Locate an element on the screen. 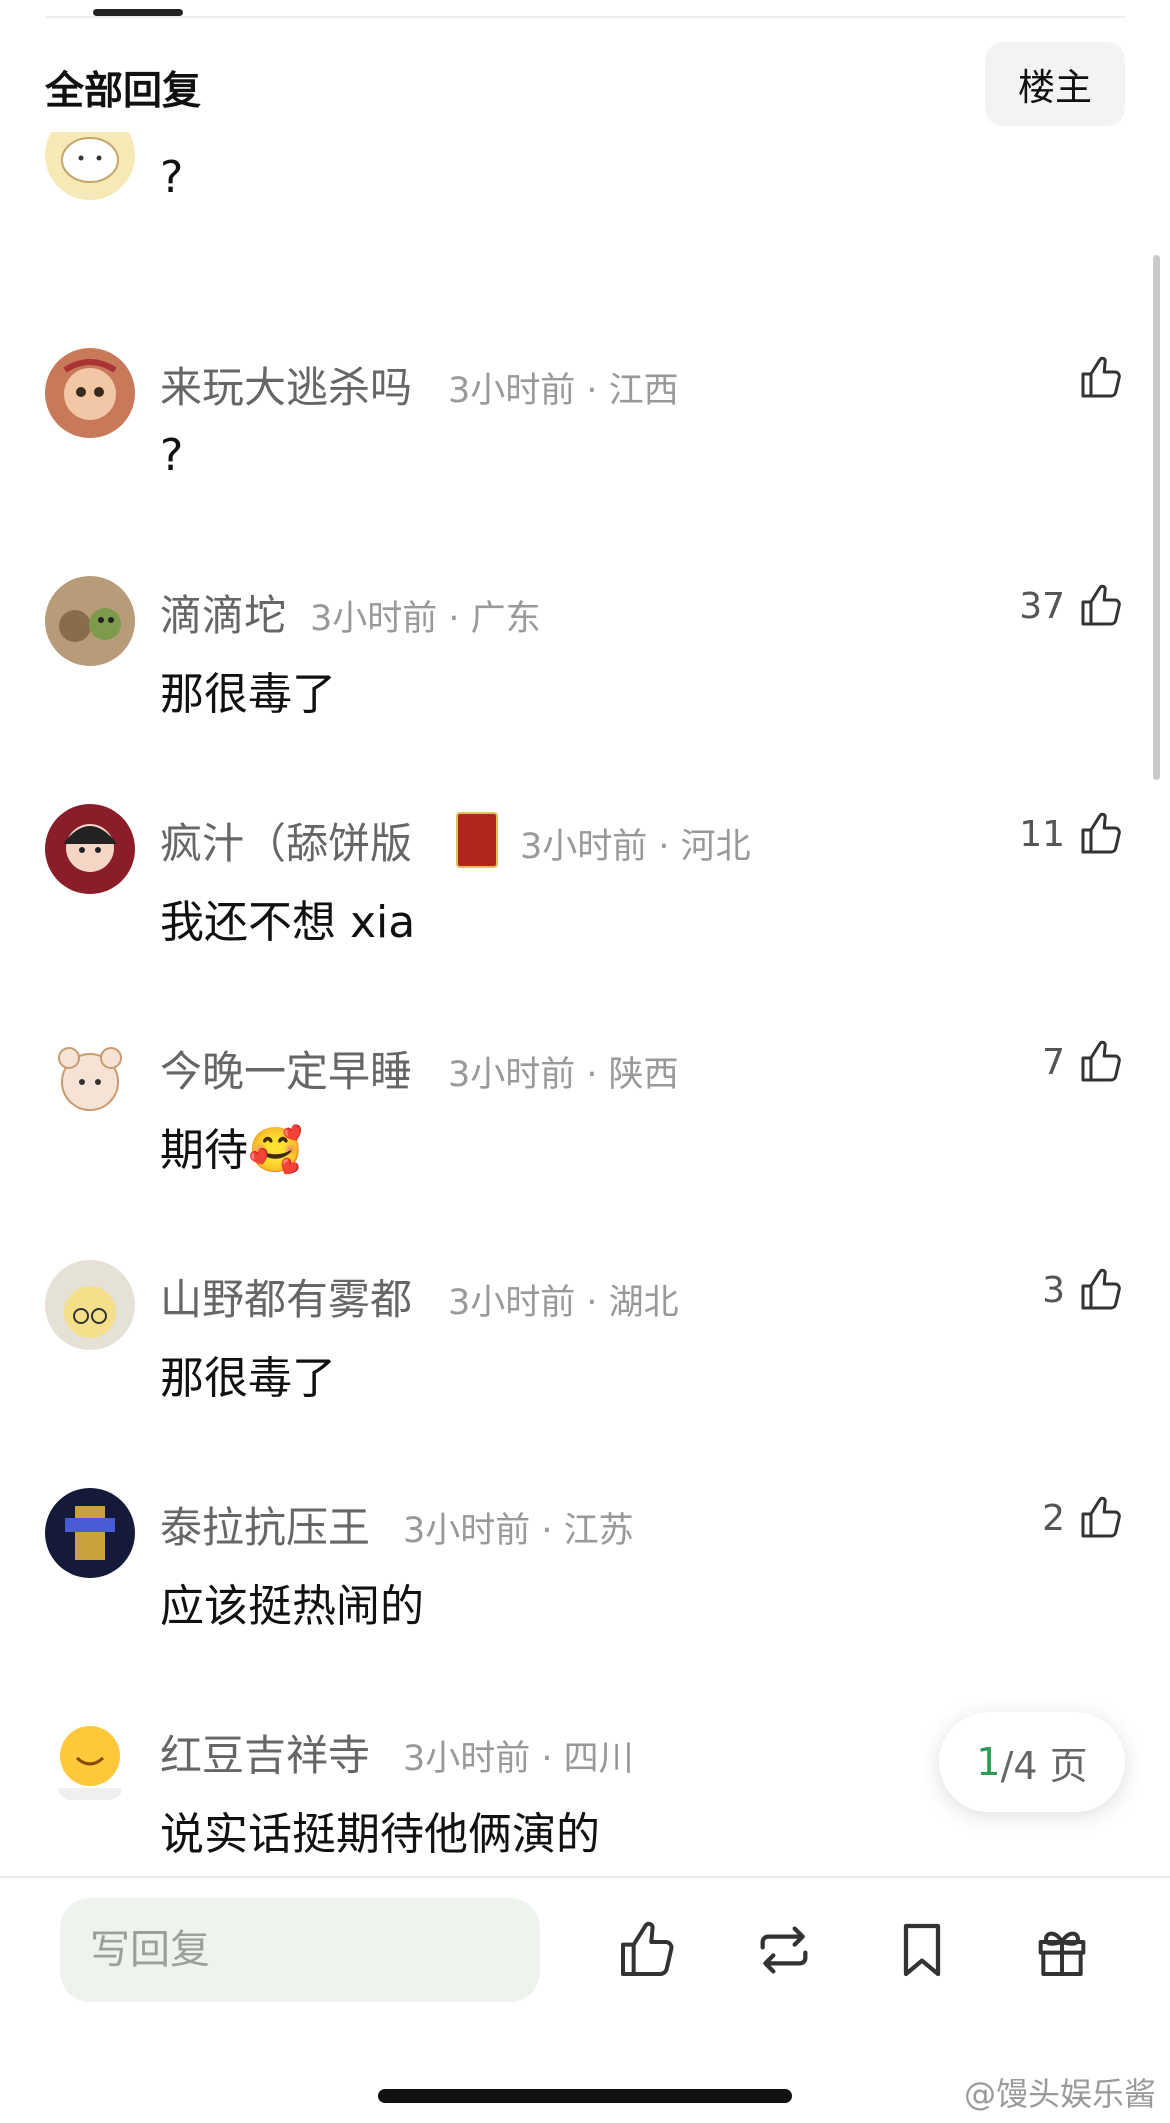 The height and width of the screenshot is (2123, 1170). comment-meta: 3小时前 · 河北 is located at coordinates (635, 847).